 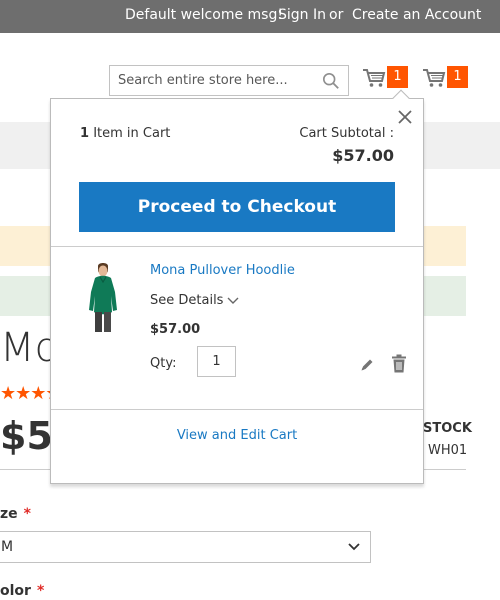 I want to click on product-sku: WH01, so click(x=448, y=450).